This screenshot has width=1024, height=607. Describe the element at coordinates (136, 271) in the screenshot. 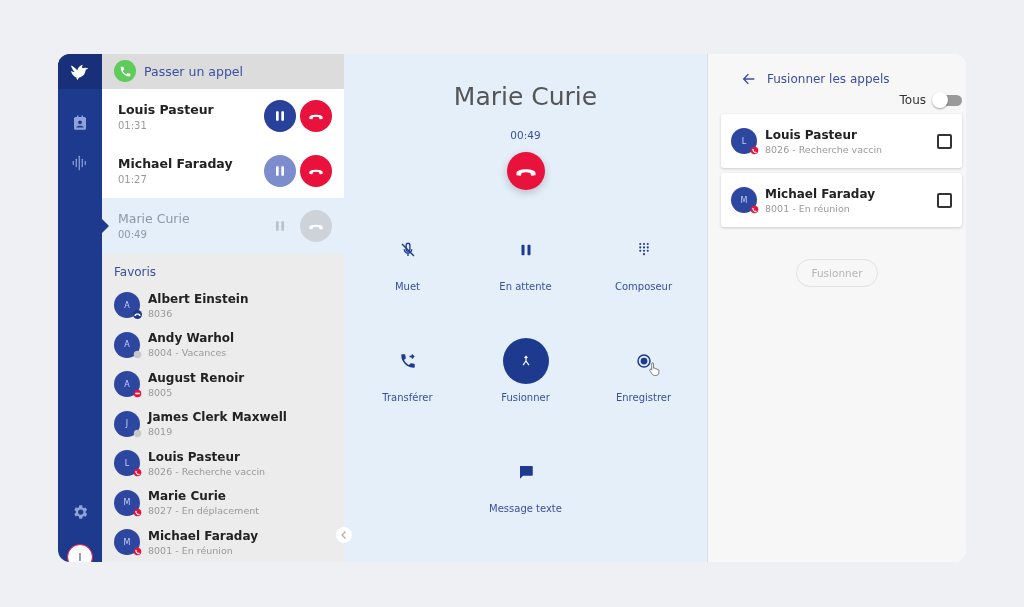

I see `section-title: Favoris` at that location.